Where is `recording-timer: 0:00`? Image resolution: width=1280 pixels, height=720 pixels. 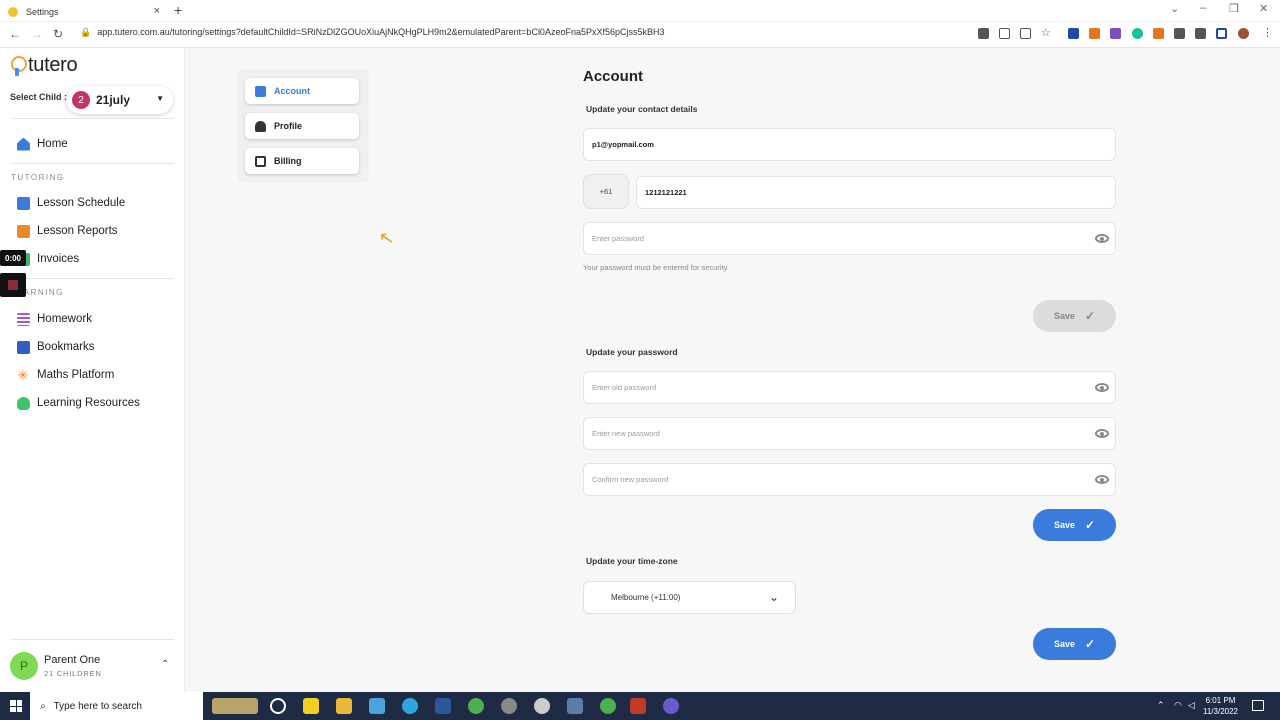 recording-timer: 0:00 is located at coordinates (13, 258).